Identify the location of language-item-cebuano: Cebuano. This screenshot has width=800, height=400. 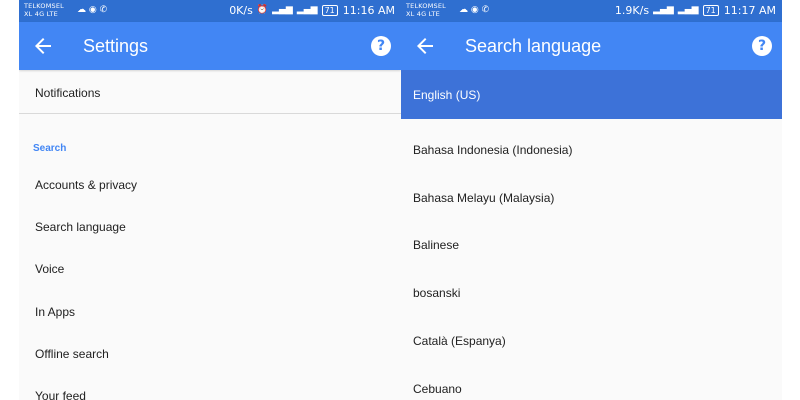
(437, 389).